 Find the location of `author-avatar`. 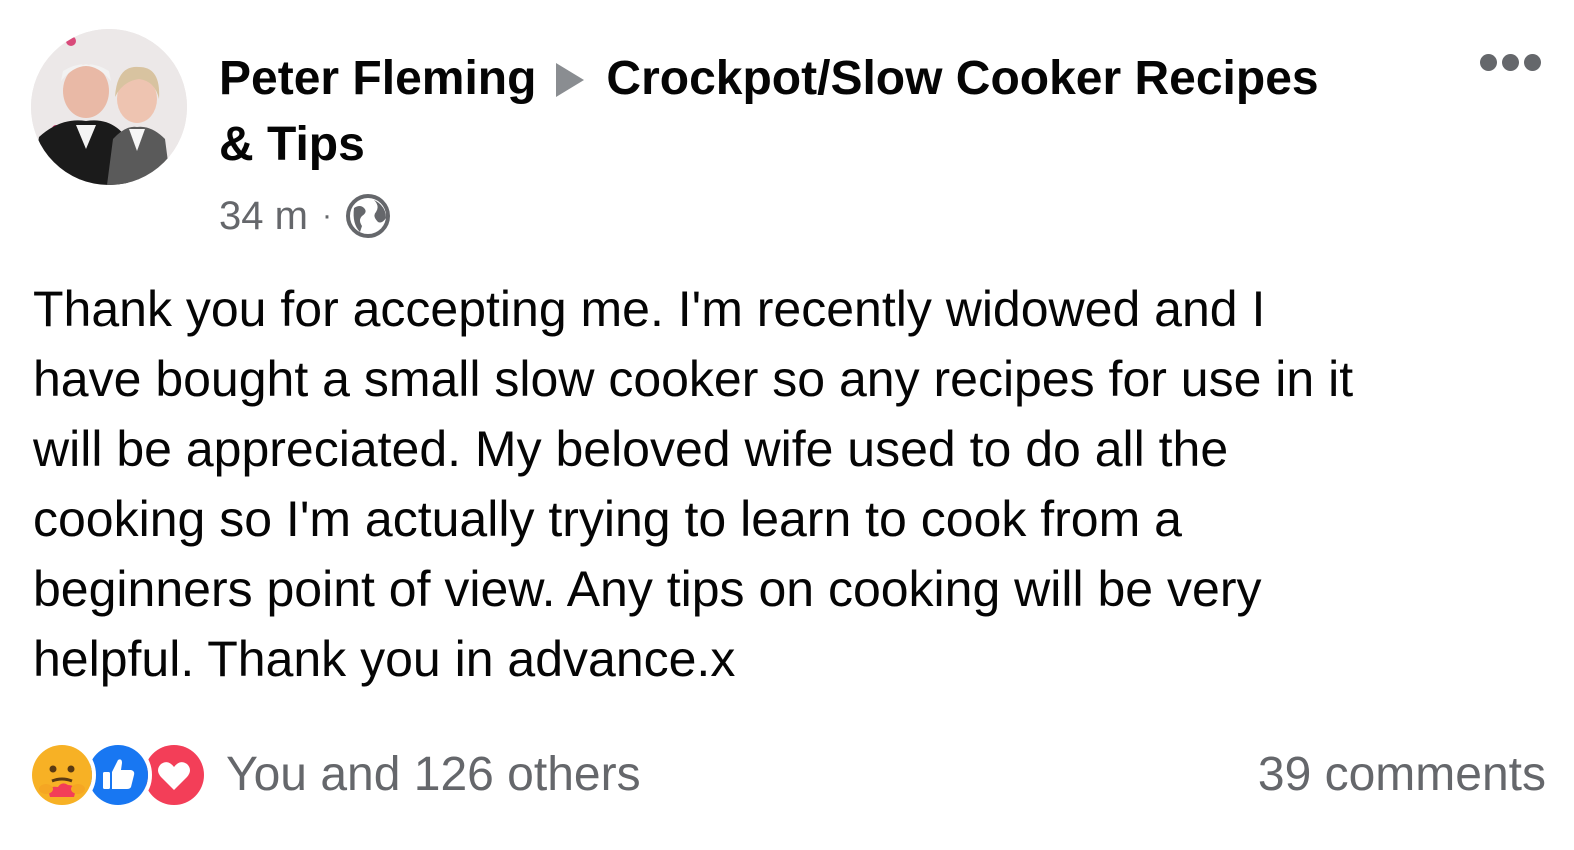

author-avatar is located at coordinates (109, 107).